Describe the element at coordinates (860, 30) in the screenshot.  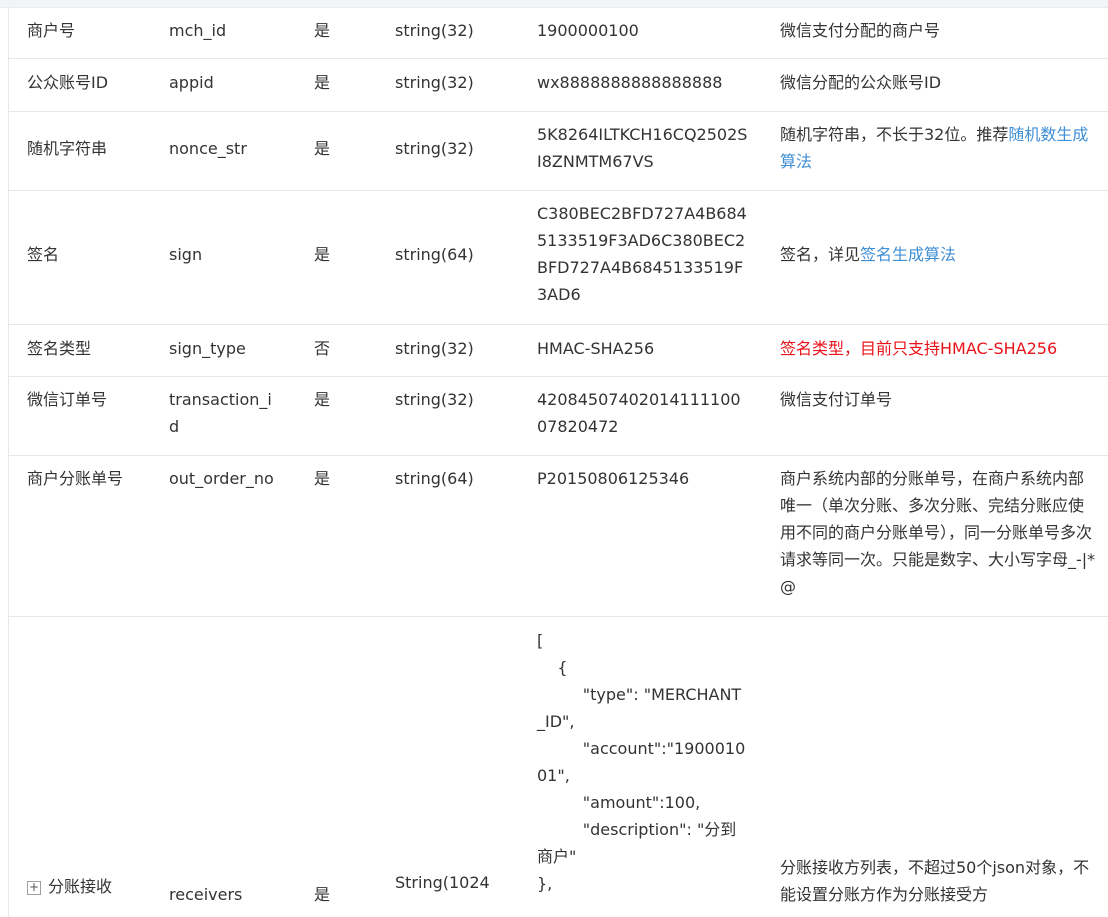
I see `param-desc: 微信支付分配的商户号` at that location.